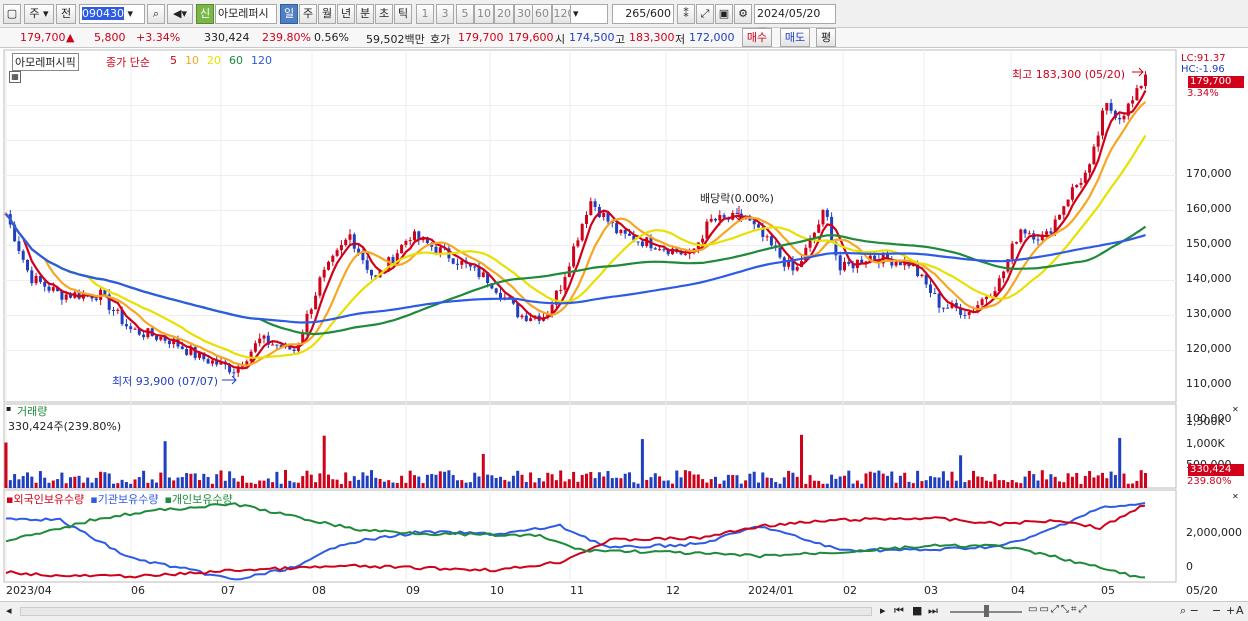  What do you see at coordinates (1209, 481) in the screenshot?
I see `volume-tag-pct: 239.80%` at bounding box center [1209, 481].